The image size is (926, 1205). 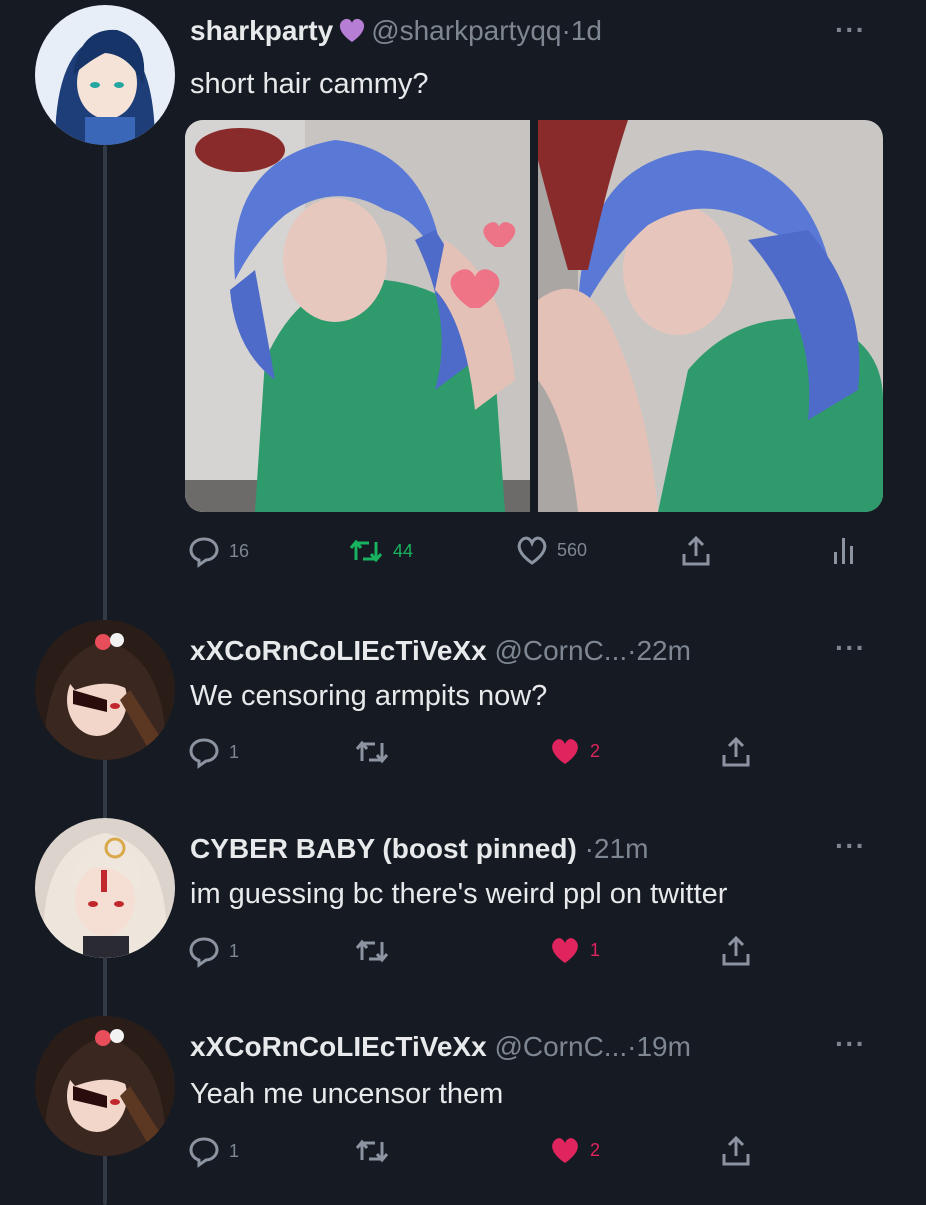 I want to click on tweet-header: CYBER BABY (boost pinned) ·21m, so click(x=419, y=849).